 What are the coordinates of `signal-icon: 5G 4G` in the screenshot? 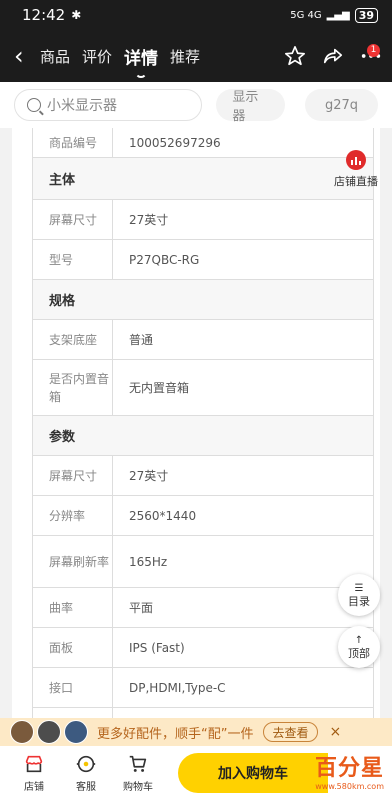 It's located at (306, 15).